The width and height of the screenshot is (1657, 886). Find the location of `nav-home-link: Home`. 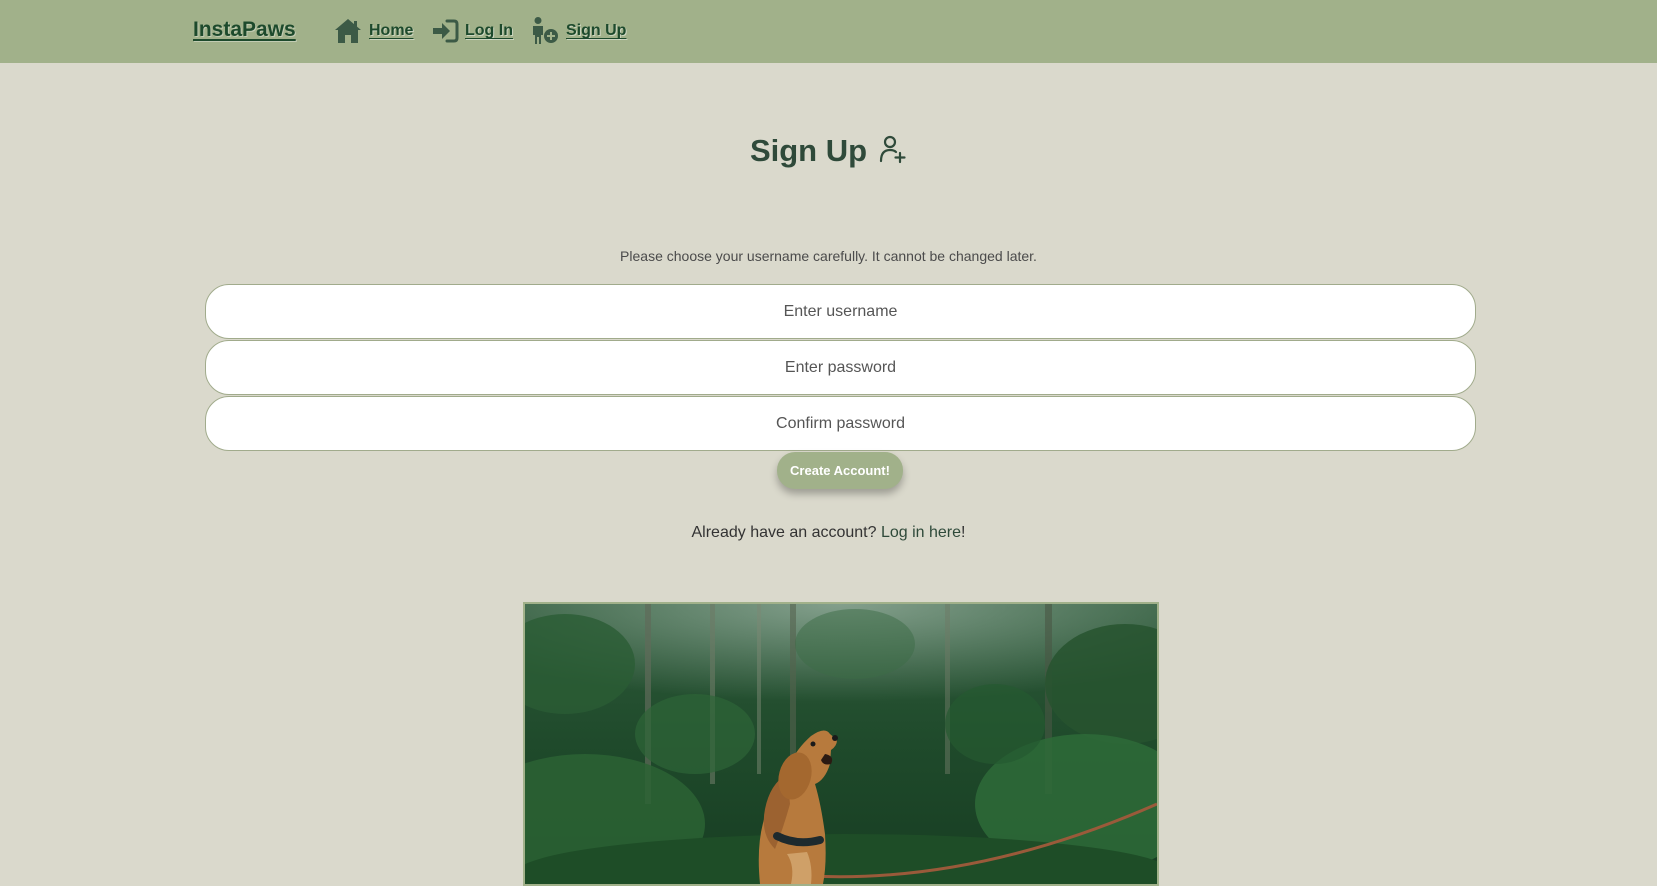

nav-home-link: Home is located at coordinates (373, 31).